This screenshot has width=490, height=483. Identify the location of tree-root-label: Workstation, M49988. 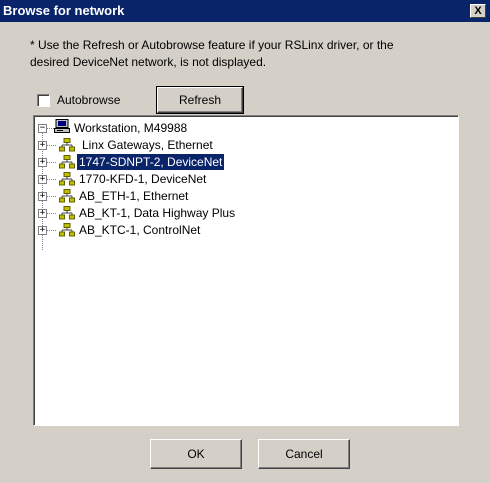
(130, 128).